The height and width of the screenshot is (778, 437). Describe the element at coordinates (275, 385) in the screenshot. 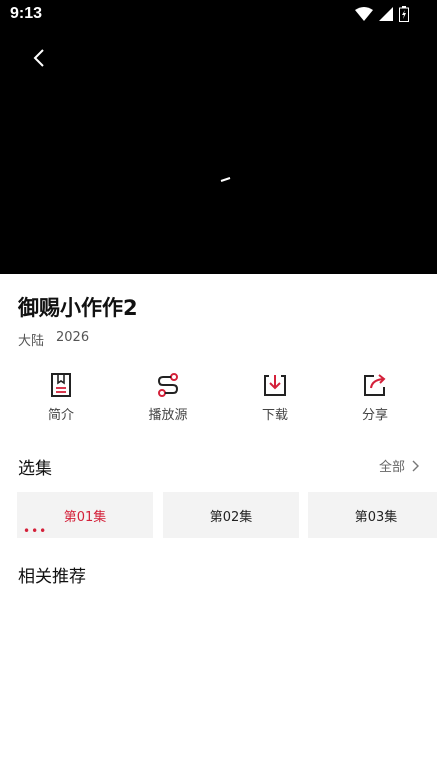

I see `download-icon` at that location.